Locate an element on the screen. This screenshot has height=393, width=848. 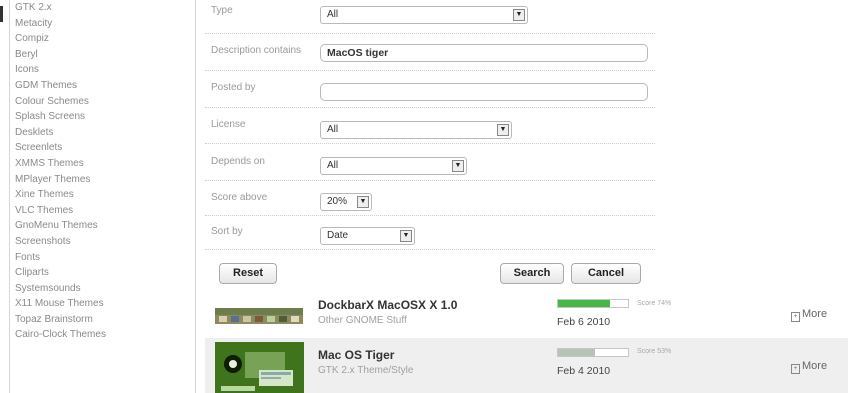
posted-by-row: Posted by is located at coordinates (430, 89).